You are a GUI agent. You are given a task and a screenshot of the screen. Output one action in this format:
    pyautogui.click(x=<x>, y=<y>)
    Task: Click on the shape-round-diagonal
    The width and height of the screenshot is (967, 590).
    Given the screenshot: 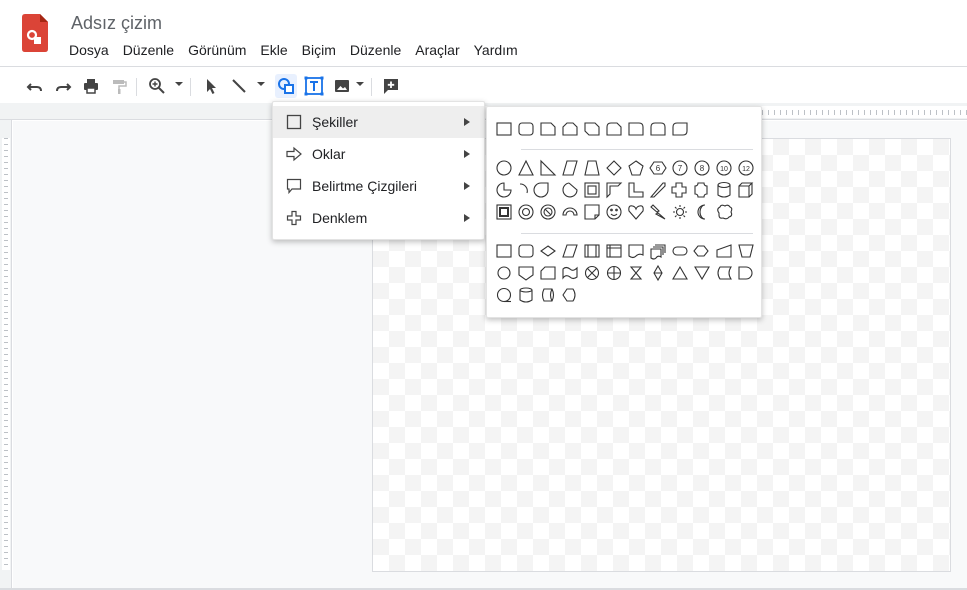 What is the action you would take?
    pyautogui.click(x=680, y=129)
    